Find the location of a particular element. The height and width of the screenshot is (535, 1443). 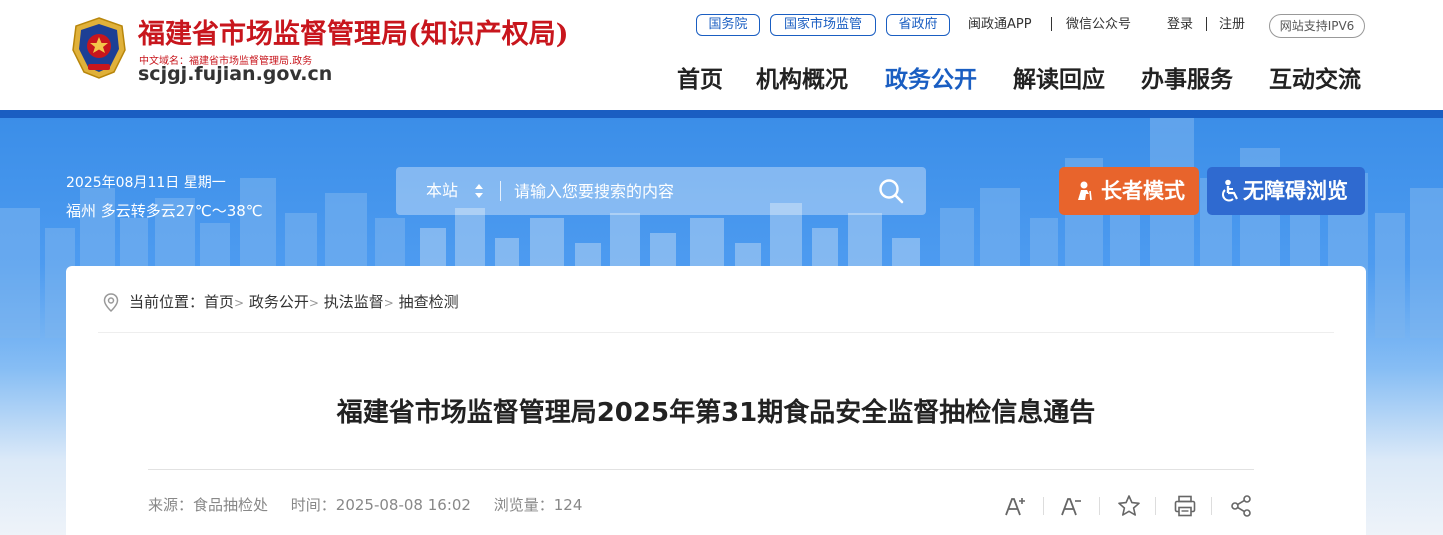

ipv6-badge: 网站支持IPV6 is located at coordinates (1317, 26).